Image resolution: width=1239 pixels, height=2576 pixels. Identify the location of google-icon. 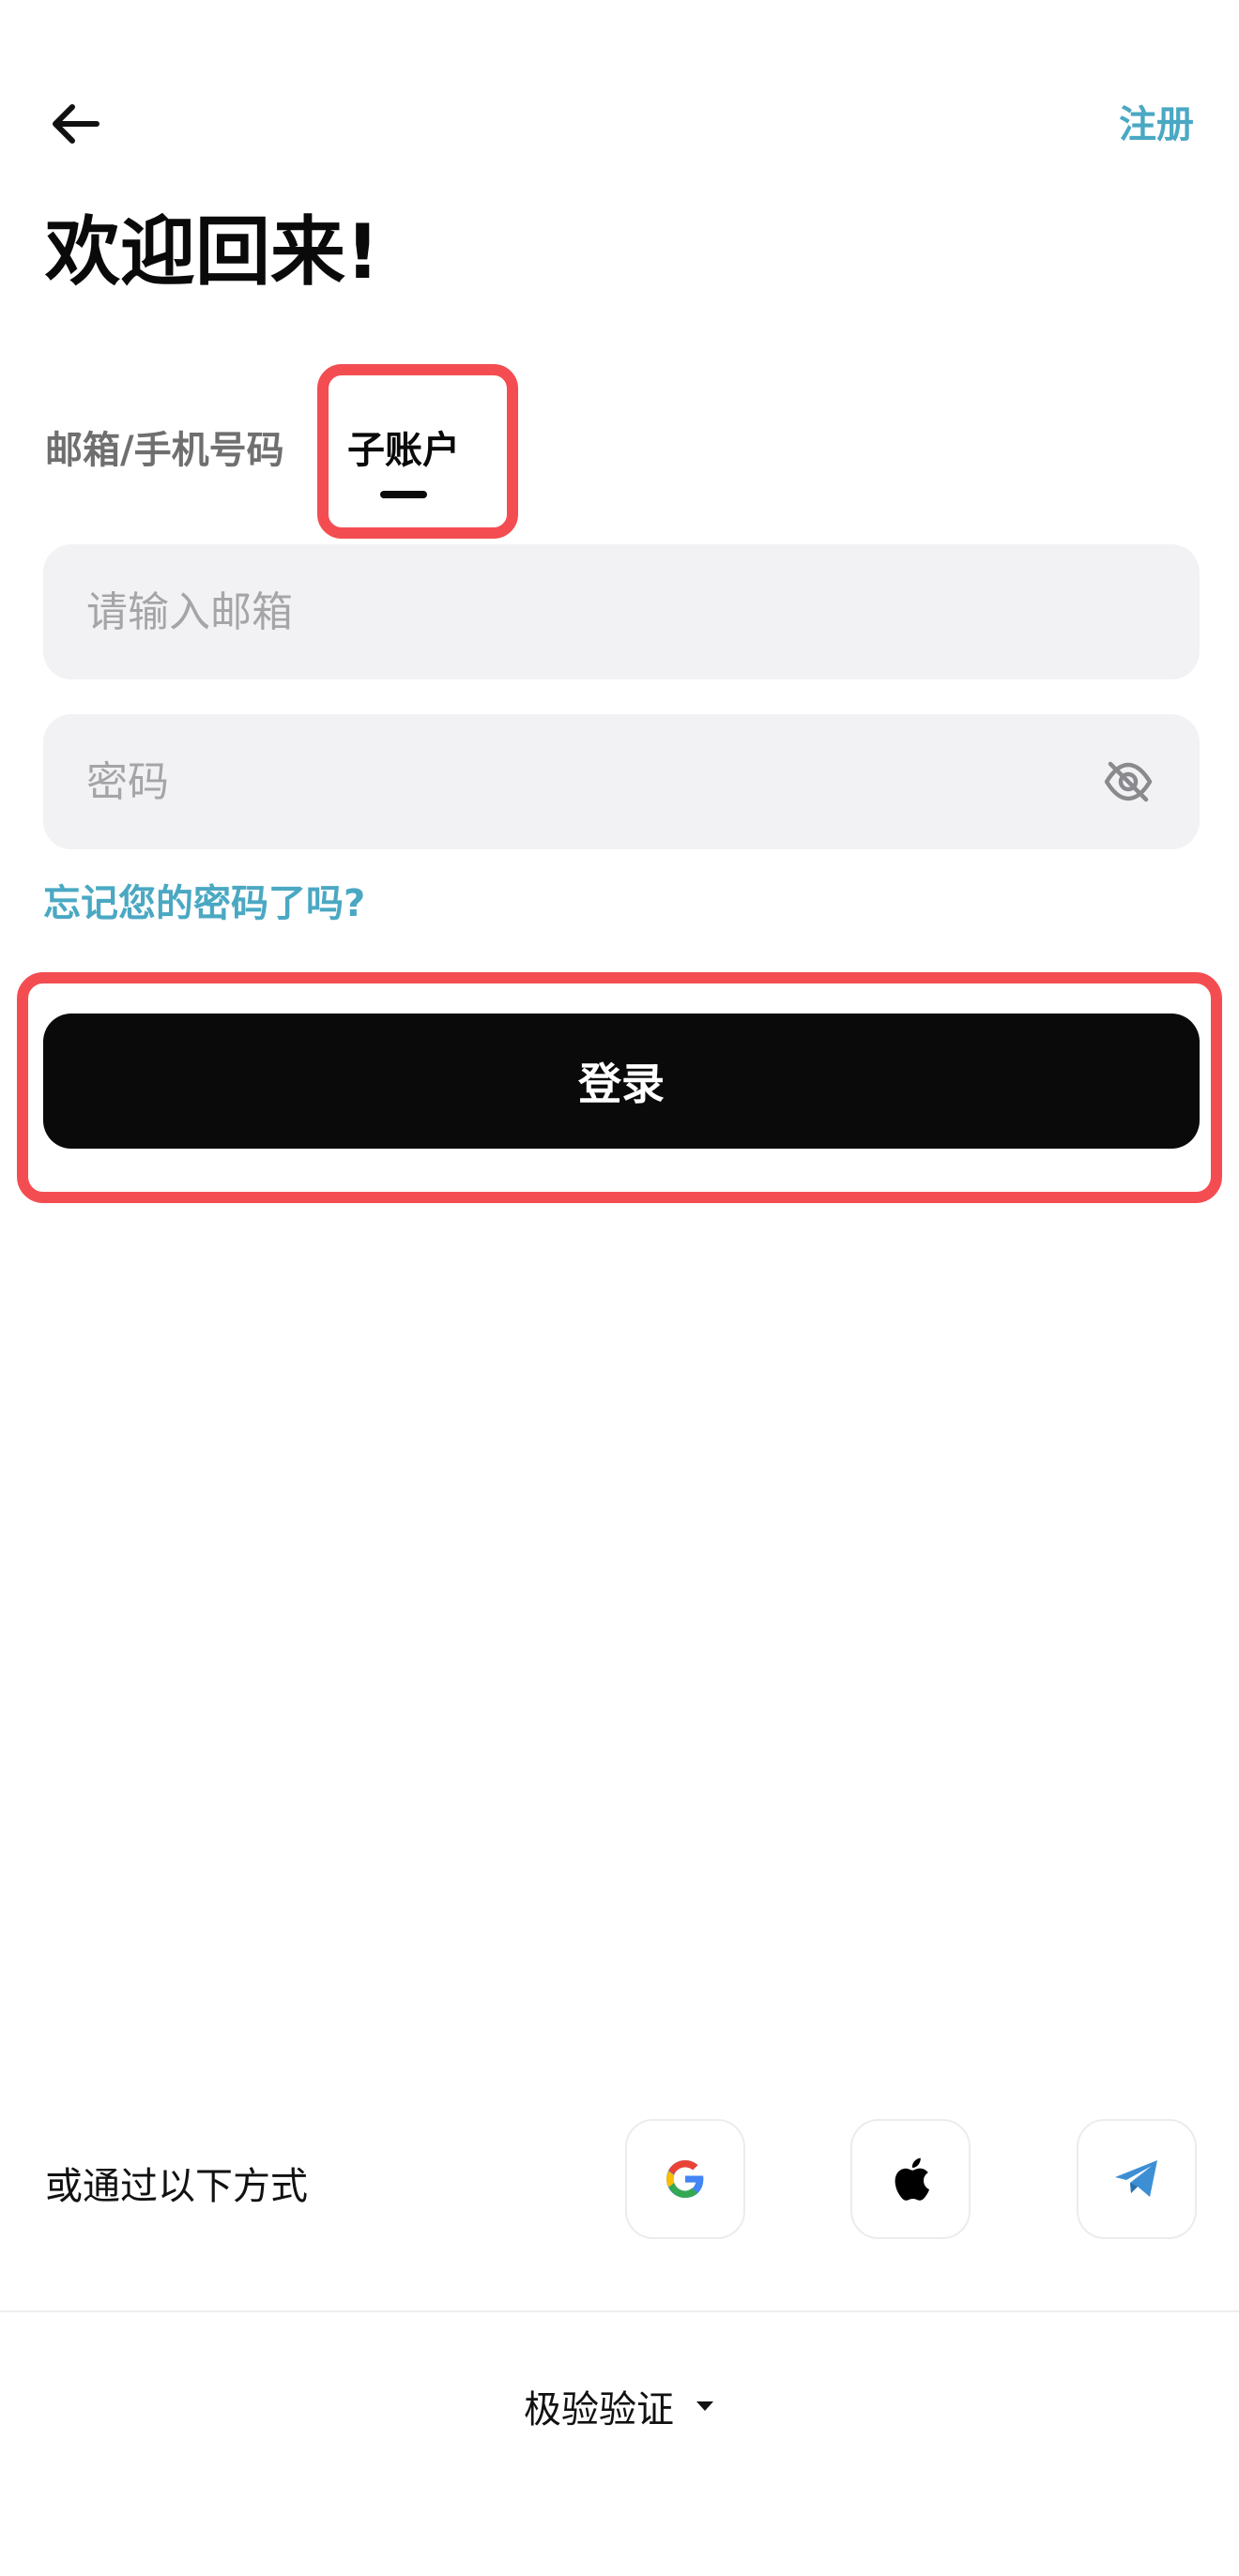
(685, 2179).